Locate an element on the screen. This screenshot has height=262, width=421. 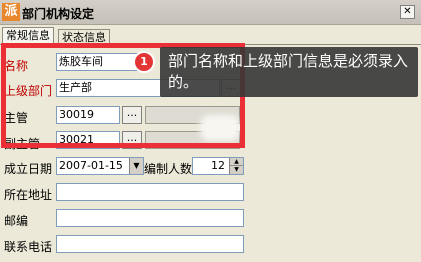
postcode-label: 邮编 is located at coordinates (16, 221).